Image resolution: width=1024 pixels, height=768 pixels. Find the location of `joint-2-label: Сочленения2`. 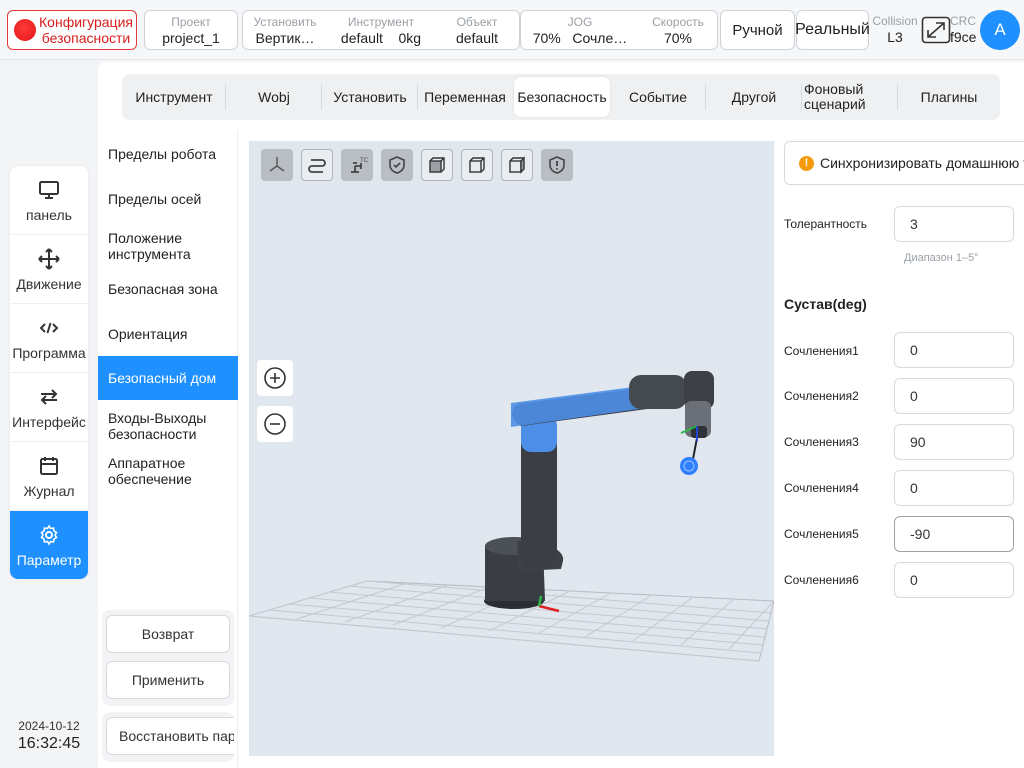

joint-2-label: Сочленения2 is located at coordinates (821, 396).